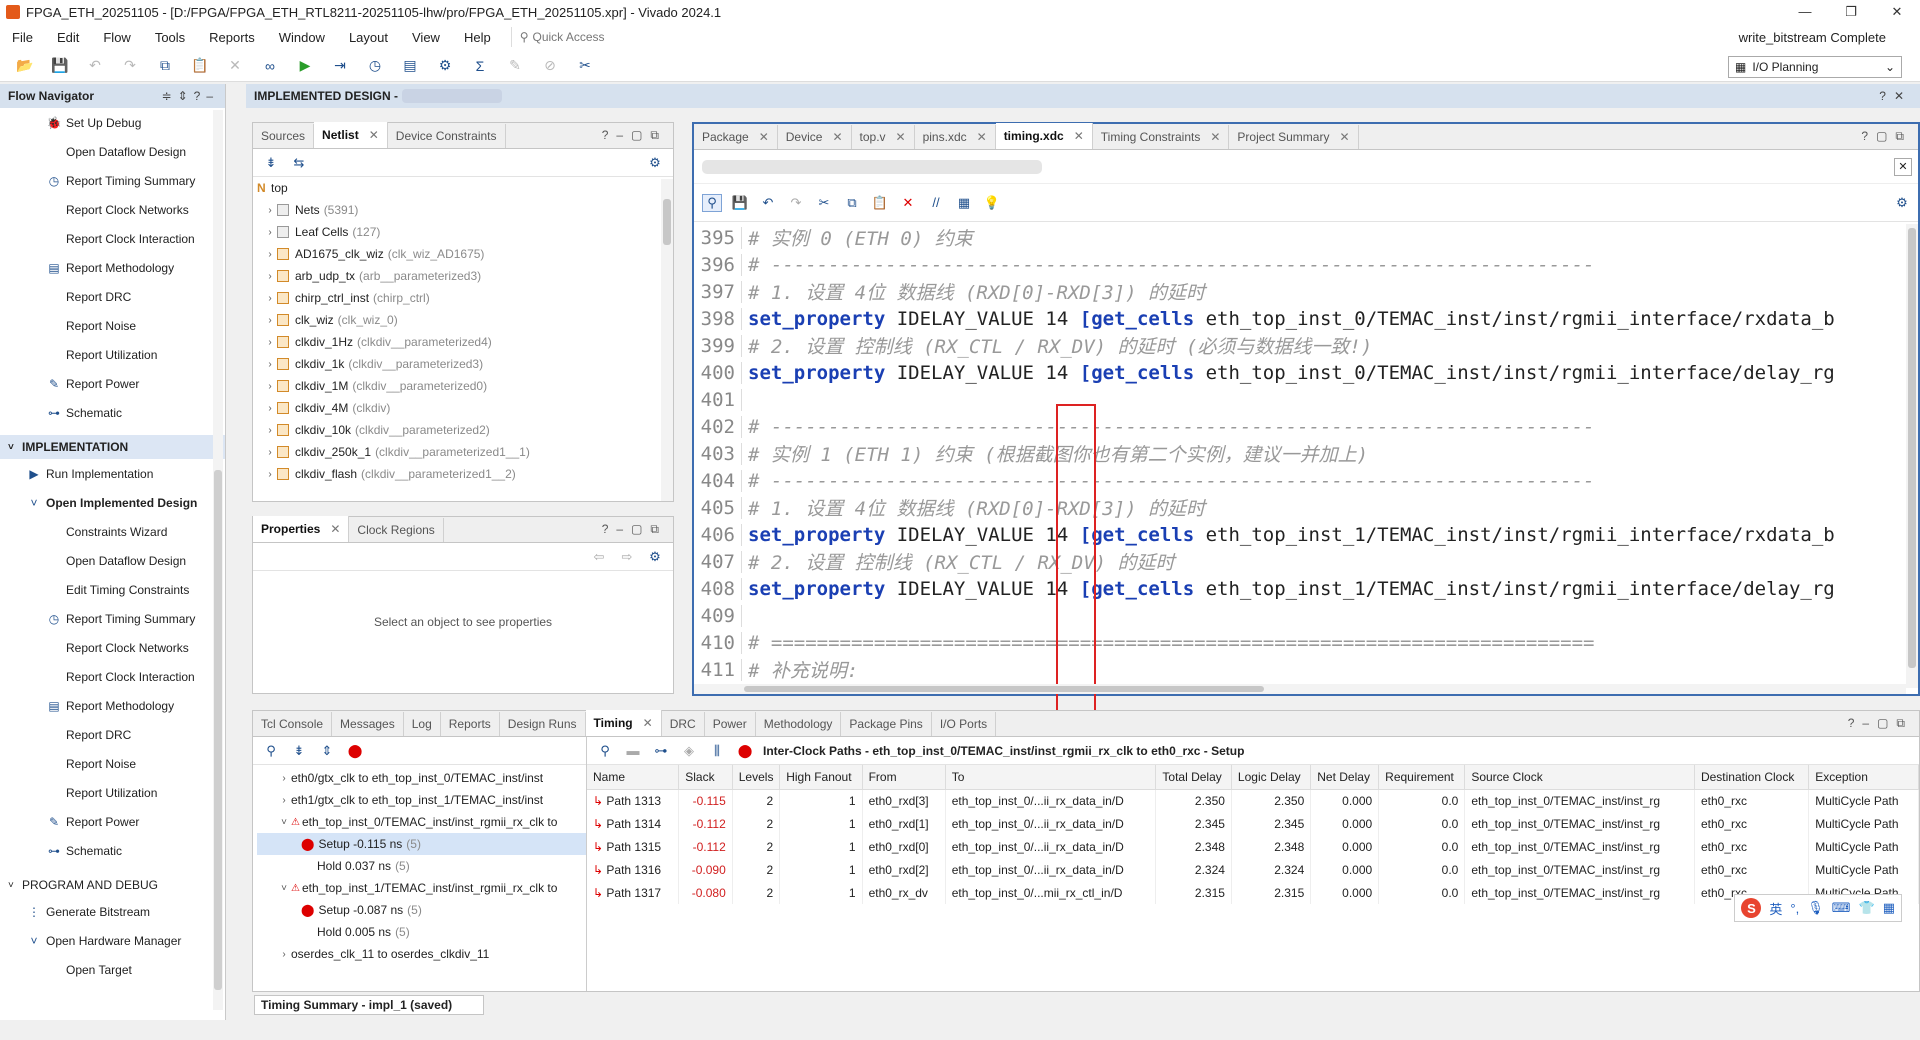  I want to click on flow-nav-item: ⋮ Generate Bitstream, so click(112, 911).